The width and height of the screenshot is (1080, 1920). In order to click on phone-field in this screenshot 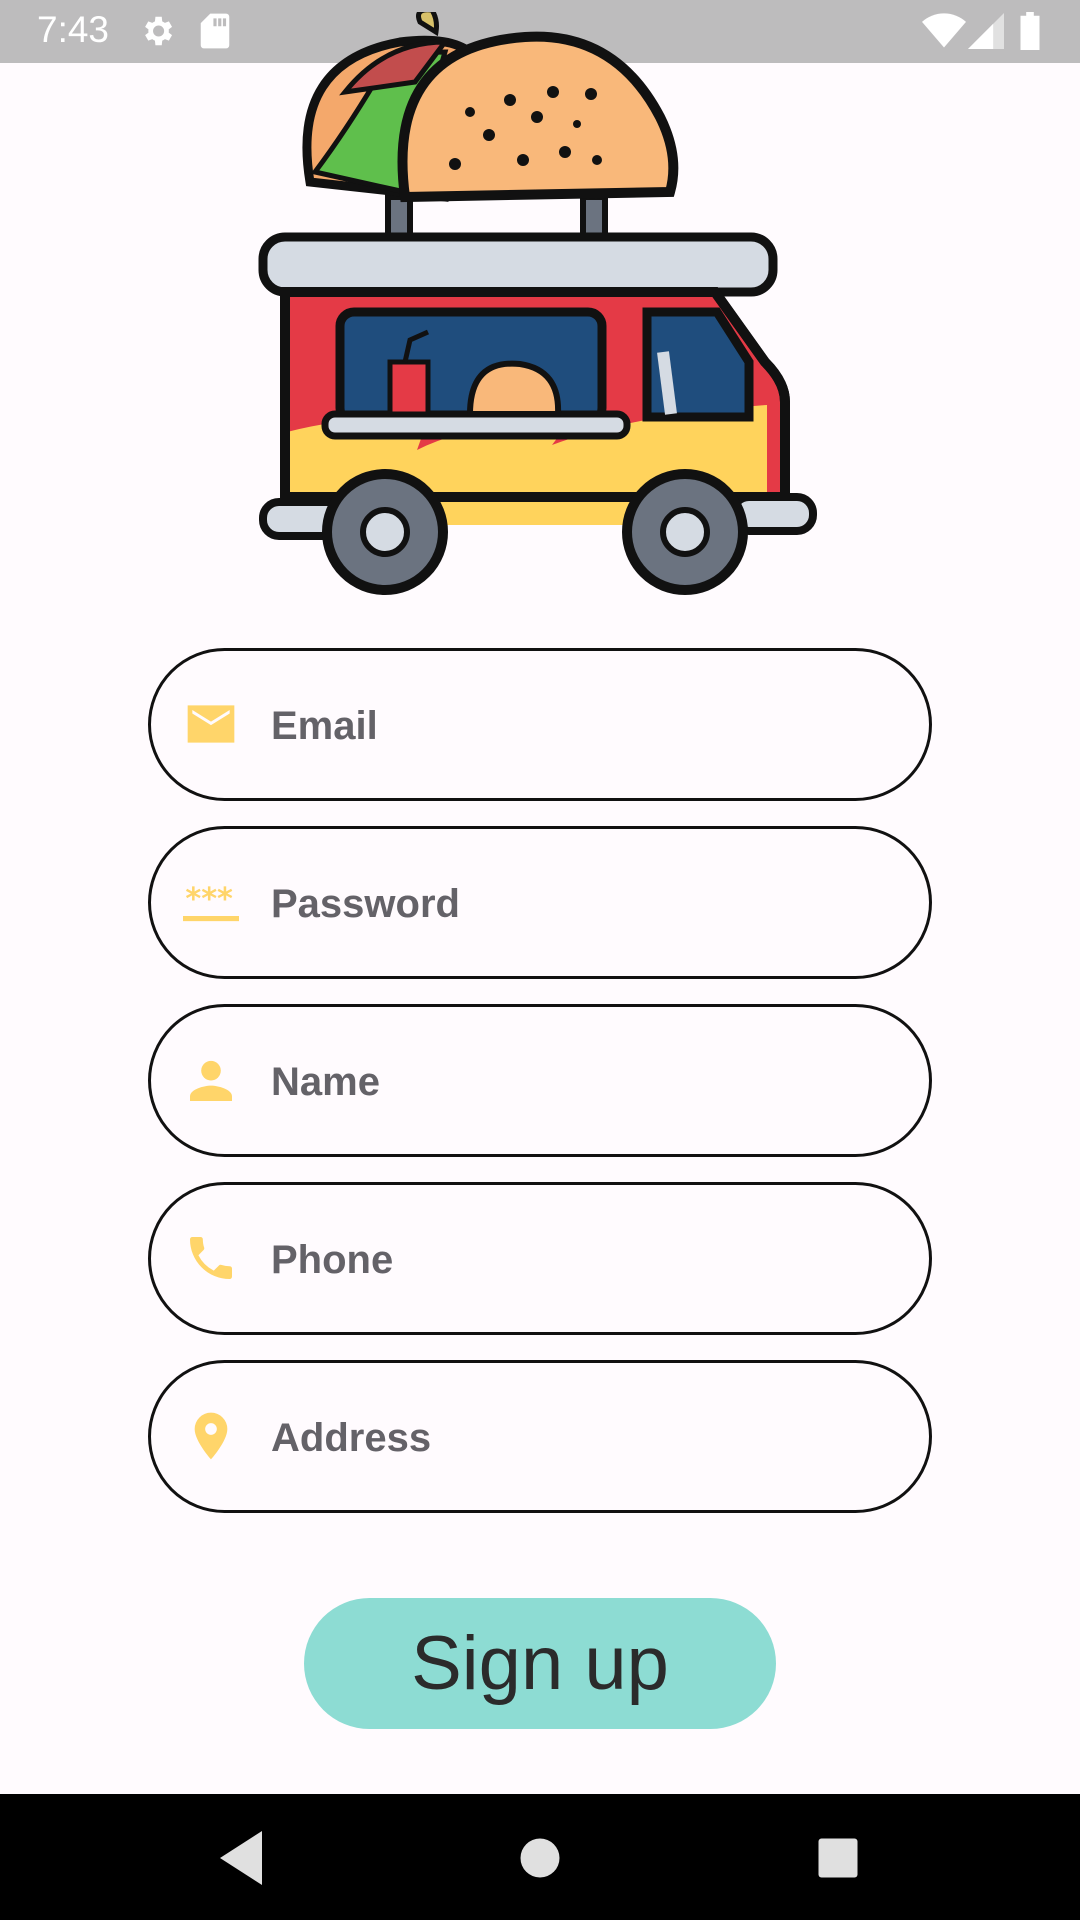, I will do `click(540, 1258)`.